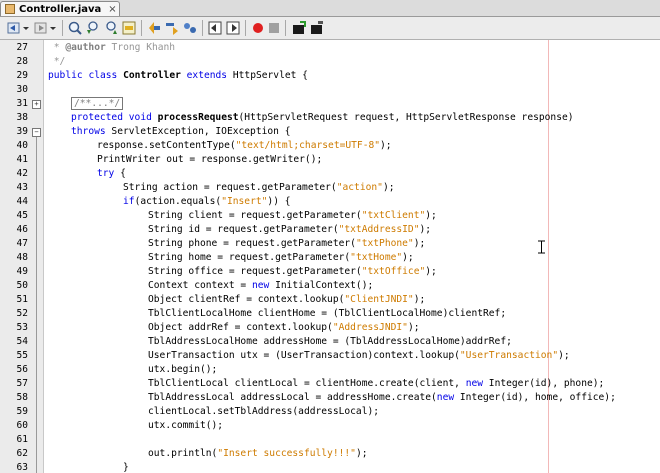 This screenshot has width=660, height=473. What do you see at coordinates (190, 28) in the screenshot?
I see `bookmark-icon` at bounding box center [190, 28].